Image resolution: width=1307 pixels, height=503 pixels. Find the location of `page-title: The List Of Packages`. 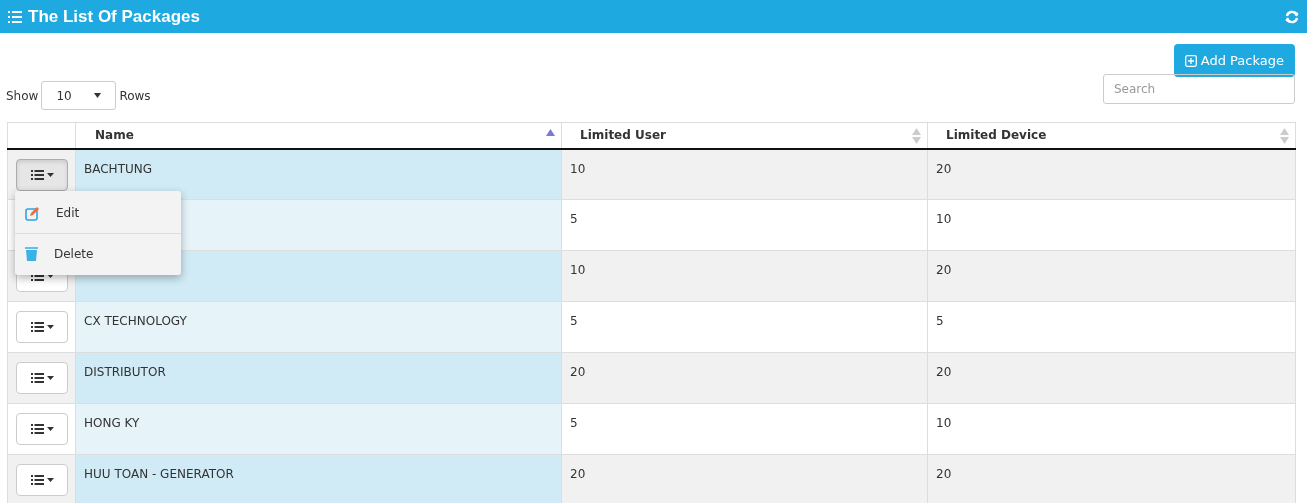

page-title: The List Of Packages is located at coordinates (114, 16).